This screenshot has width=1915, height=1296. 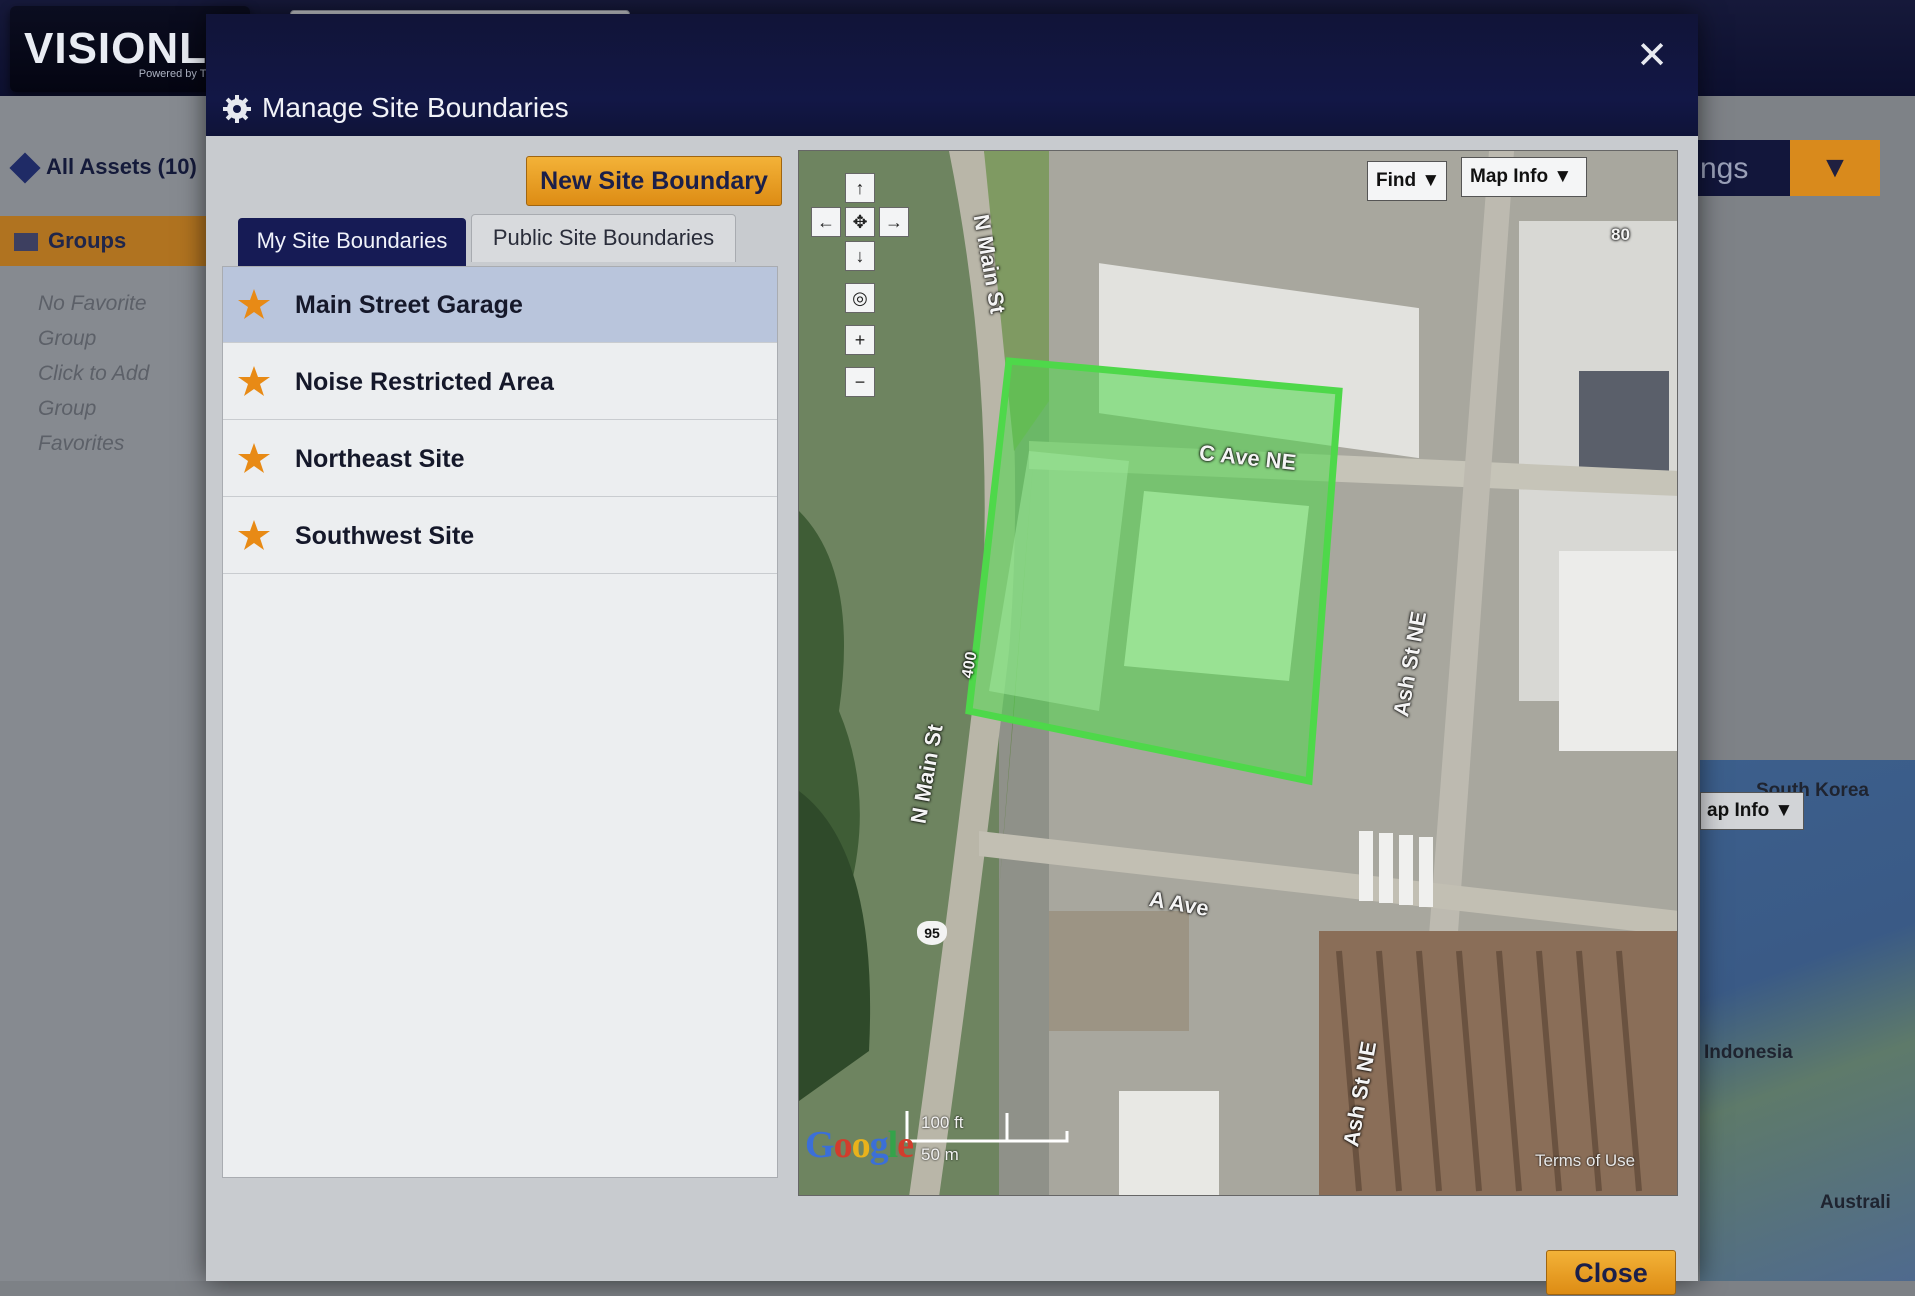 What do you see at coordinates (380, 459) in the screenshot?
I see `site-item-label: Northeast Site` at bounding box center [380, 459].